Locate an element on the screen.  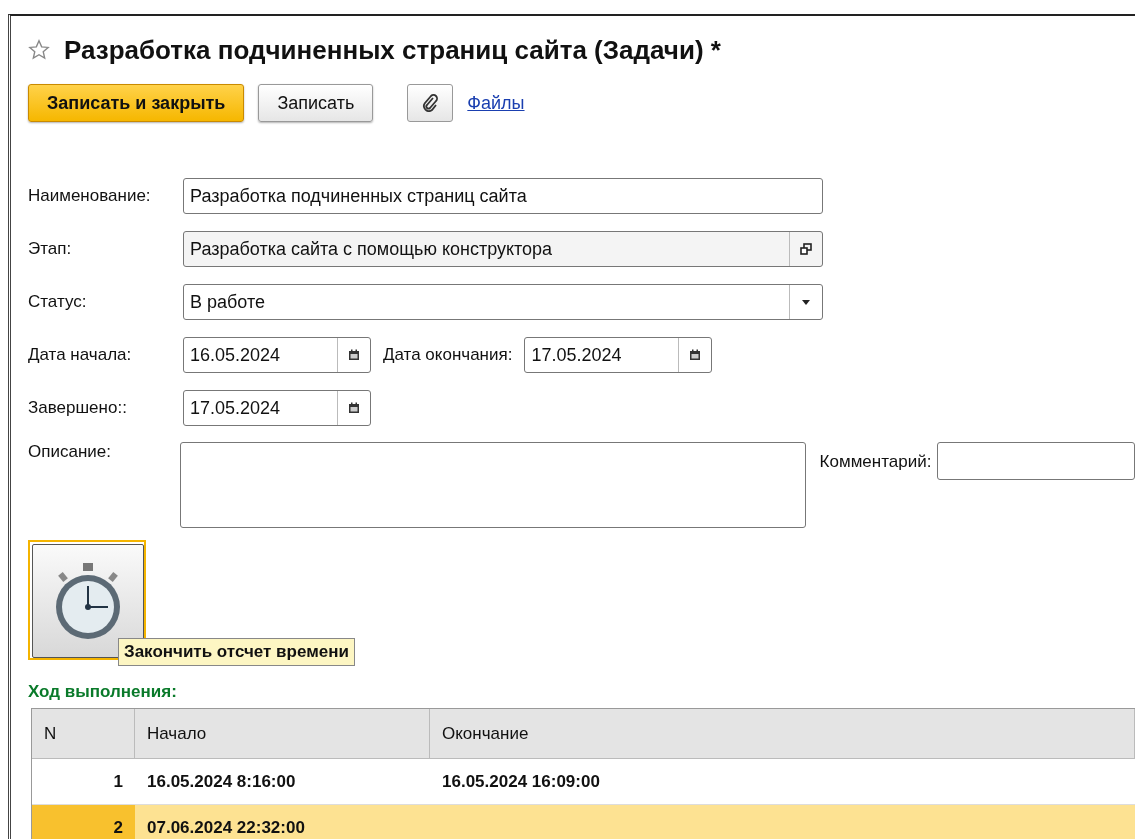
description-field is located at coordinates (492, 485).